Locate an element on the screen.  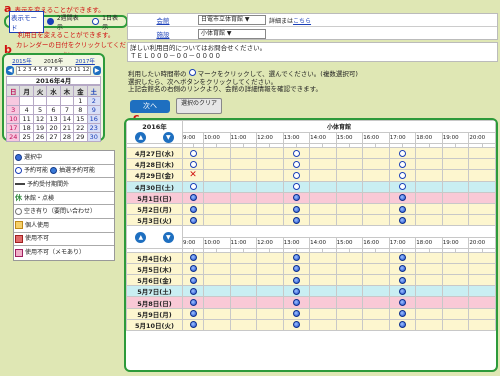
calendar-day: 11 is located at coordinates (26, 119).